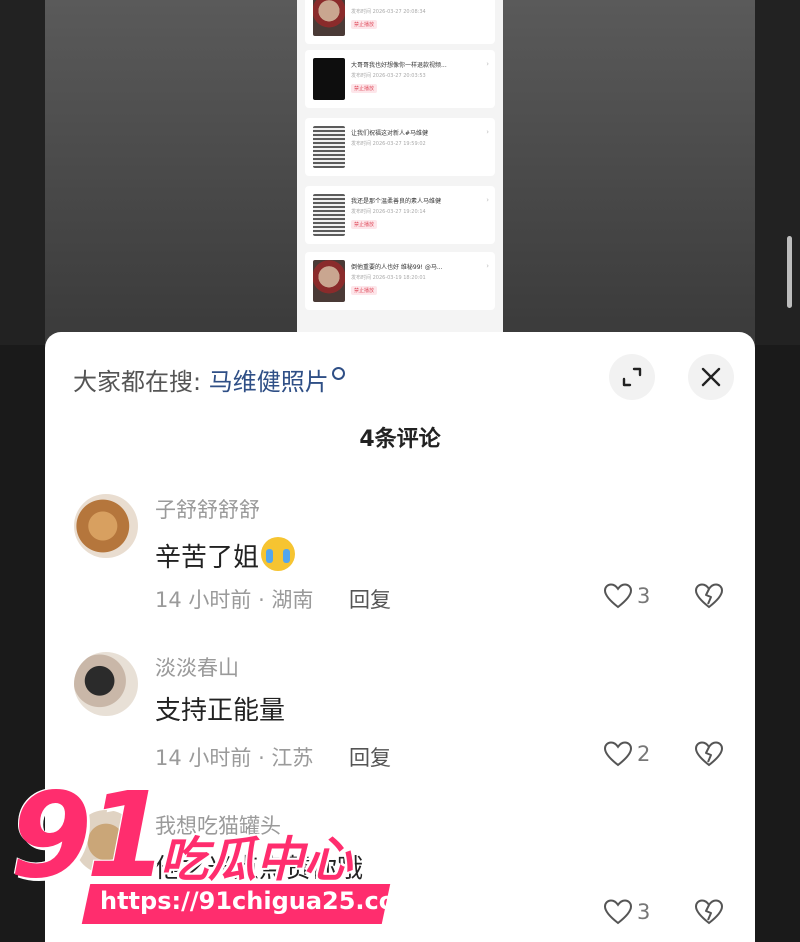 This screenshot has height=942, width=800. What do you see at coordinates (197, 667) in the screenshot?
I see `comment-username: 淡淡春山` at bounding box center [197, 667].